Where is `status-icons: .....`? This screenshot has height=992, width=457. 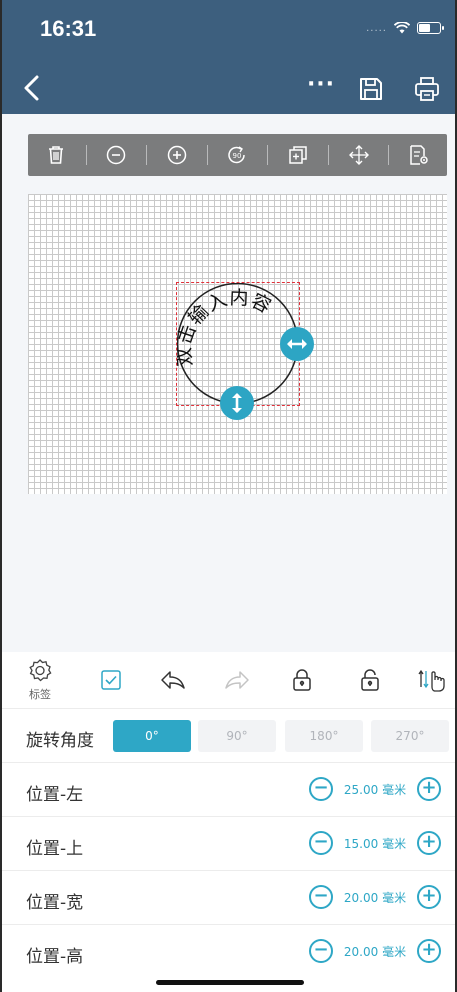
status-icons: ..... is located at coordinates (405, 28).